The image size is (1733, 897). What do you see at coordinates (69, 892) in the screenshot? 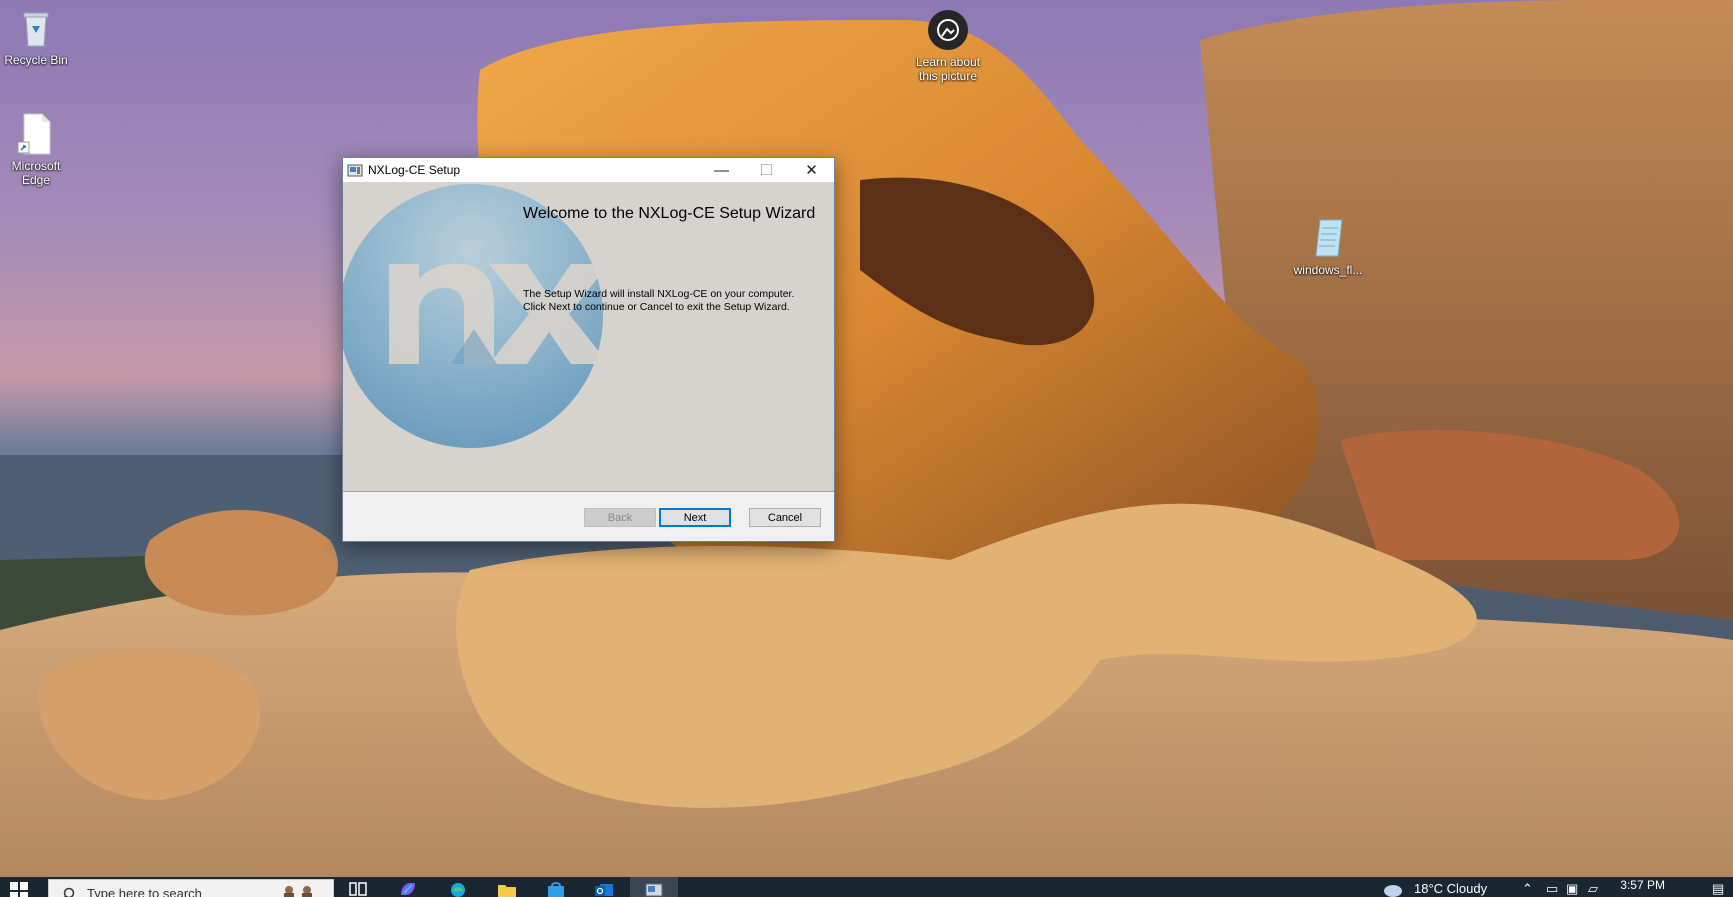
I see `search-icon` at bounding box center [69, 892].